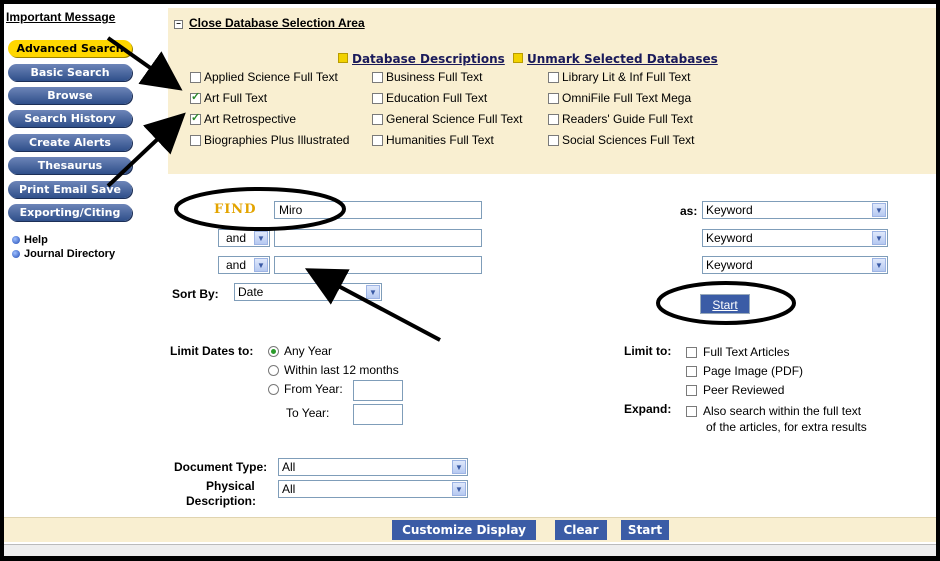 This screenshot has height=561, width=940. Describe the element at coordinates (429, 98) in the screenshot. I see `db-checkbox-education: Education Full Text` at that location.